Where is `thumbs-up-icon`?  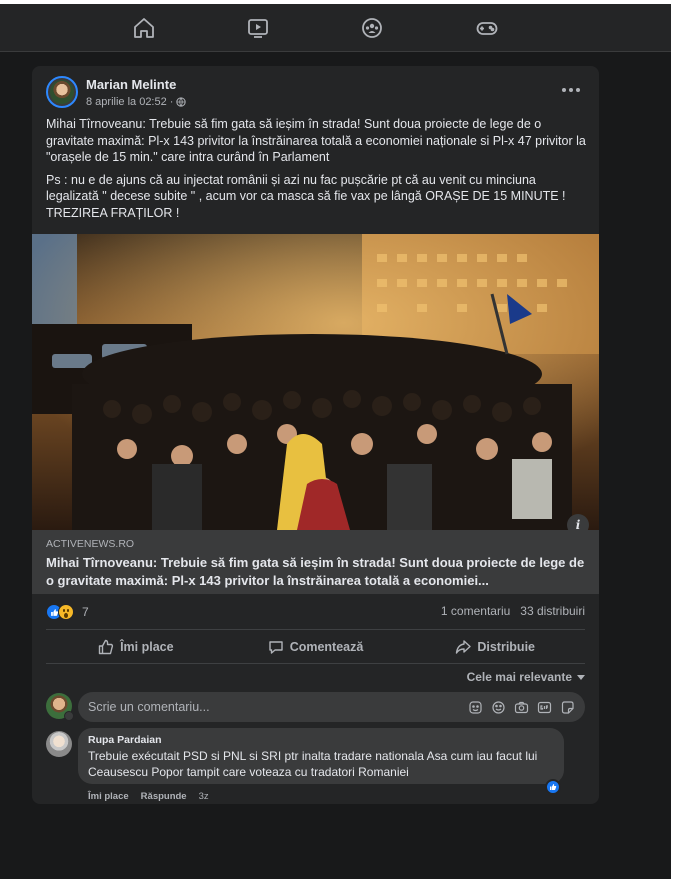 thumbs-up-icon is located at coordinates (106, 647).